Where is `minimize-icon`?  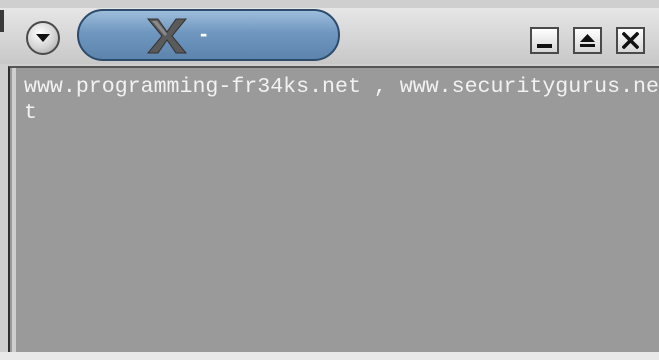
minimize-icon is located at coordinates (544, 46).